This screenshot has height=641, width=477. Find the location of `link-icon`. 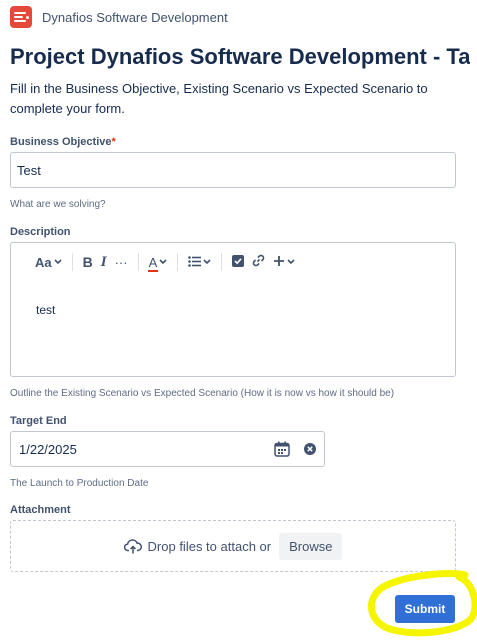

link-icon is located at coordinates (258, 262).